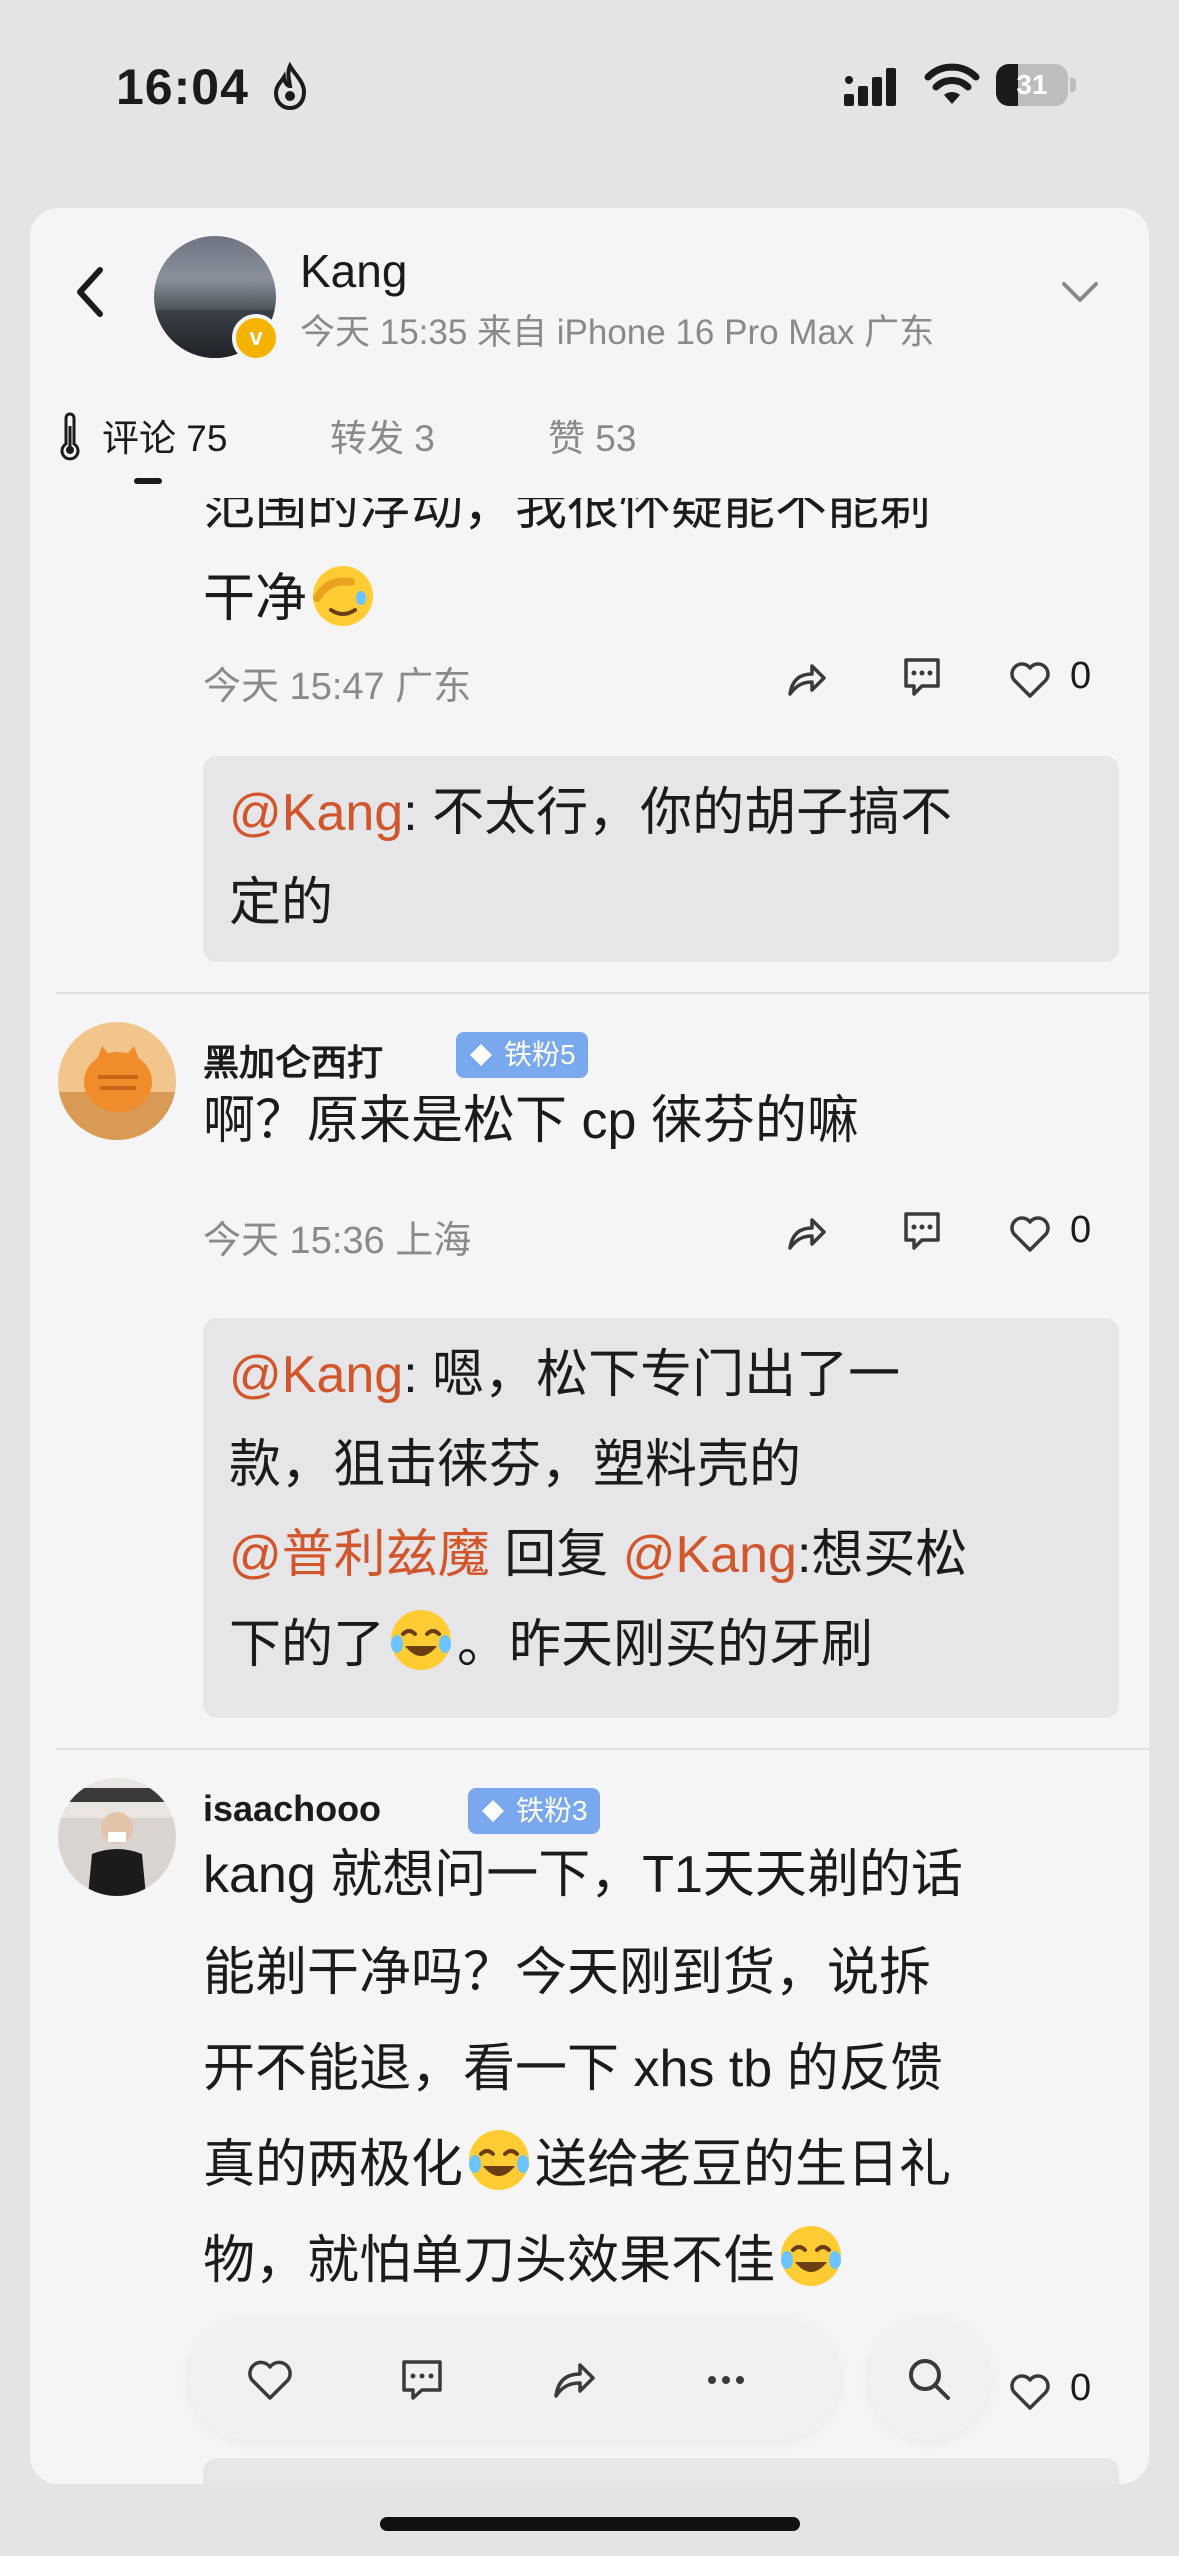 The height and width of the screenshot is (2556, 1179). Describe the element at coordinates (598, 1555) in the screenshot. I see `reply-line: @普利兹魔 回复 @Kang:想买松` at that location.